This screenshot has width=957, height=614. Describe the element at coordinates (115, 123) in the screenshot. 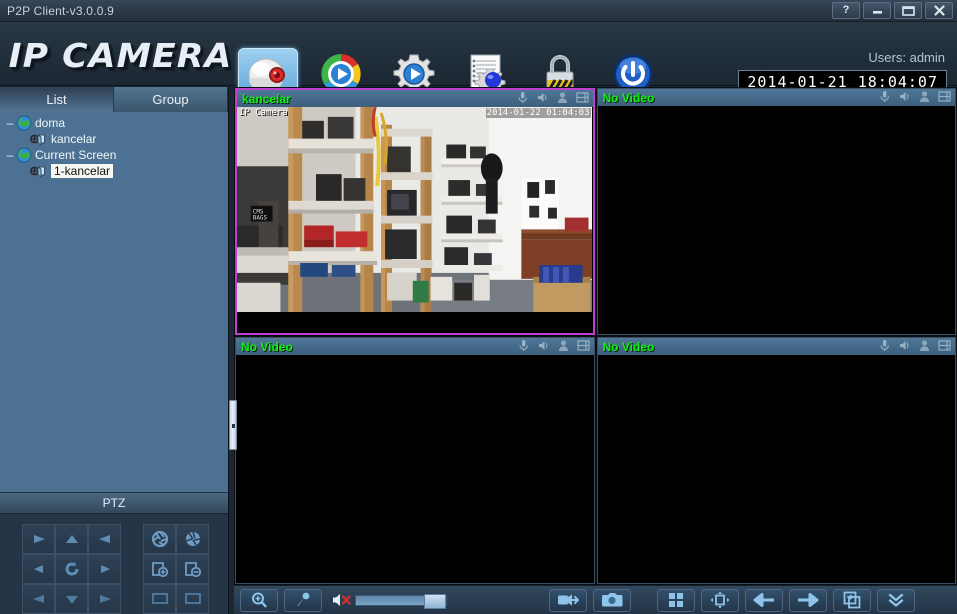

I see `tree-node-doma: – doma` at that location.